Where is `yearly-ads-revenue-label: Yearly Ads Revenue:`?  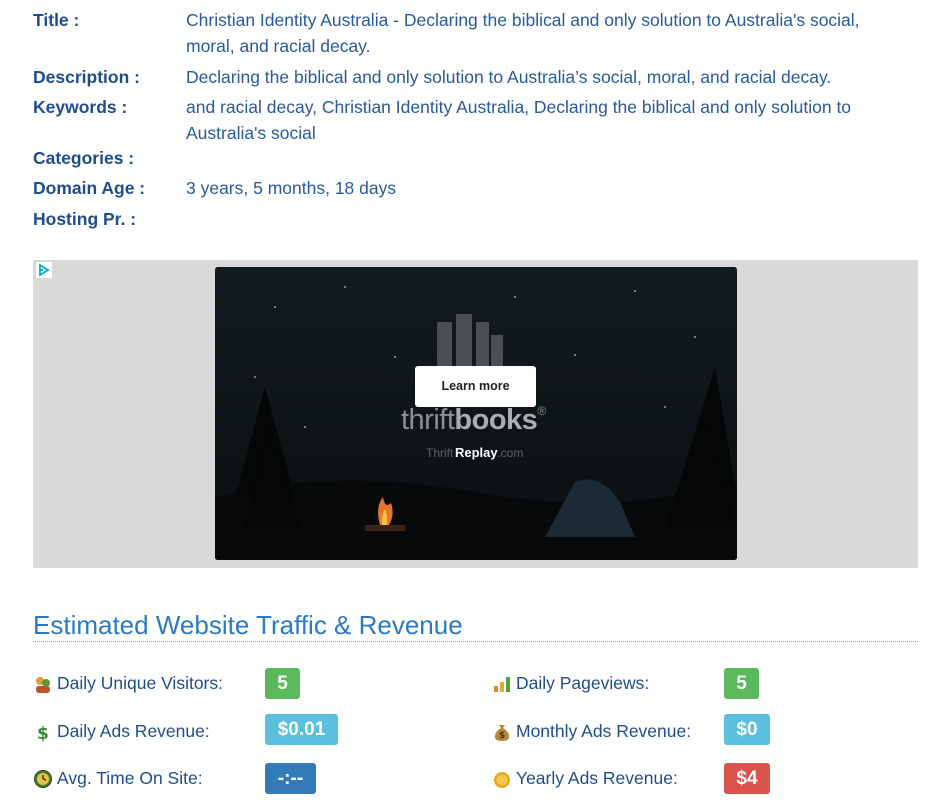
yearly-ads-revenue-label: Yearly Ads Revenue: is located at coordinates (597, 778).